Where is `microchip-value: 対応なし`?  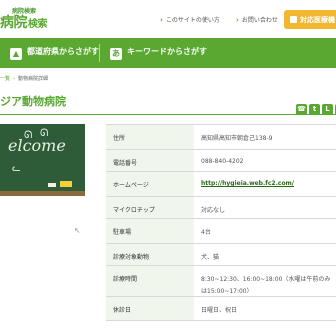 microchip-value: 対応なし is located at coordinates (265, 207).